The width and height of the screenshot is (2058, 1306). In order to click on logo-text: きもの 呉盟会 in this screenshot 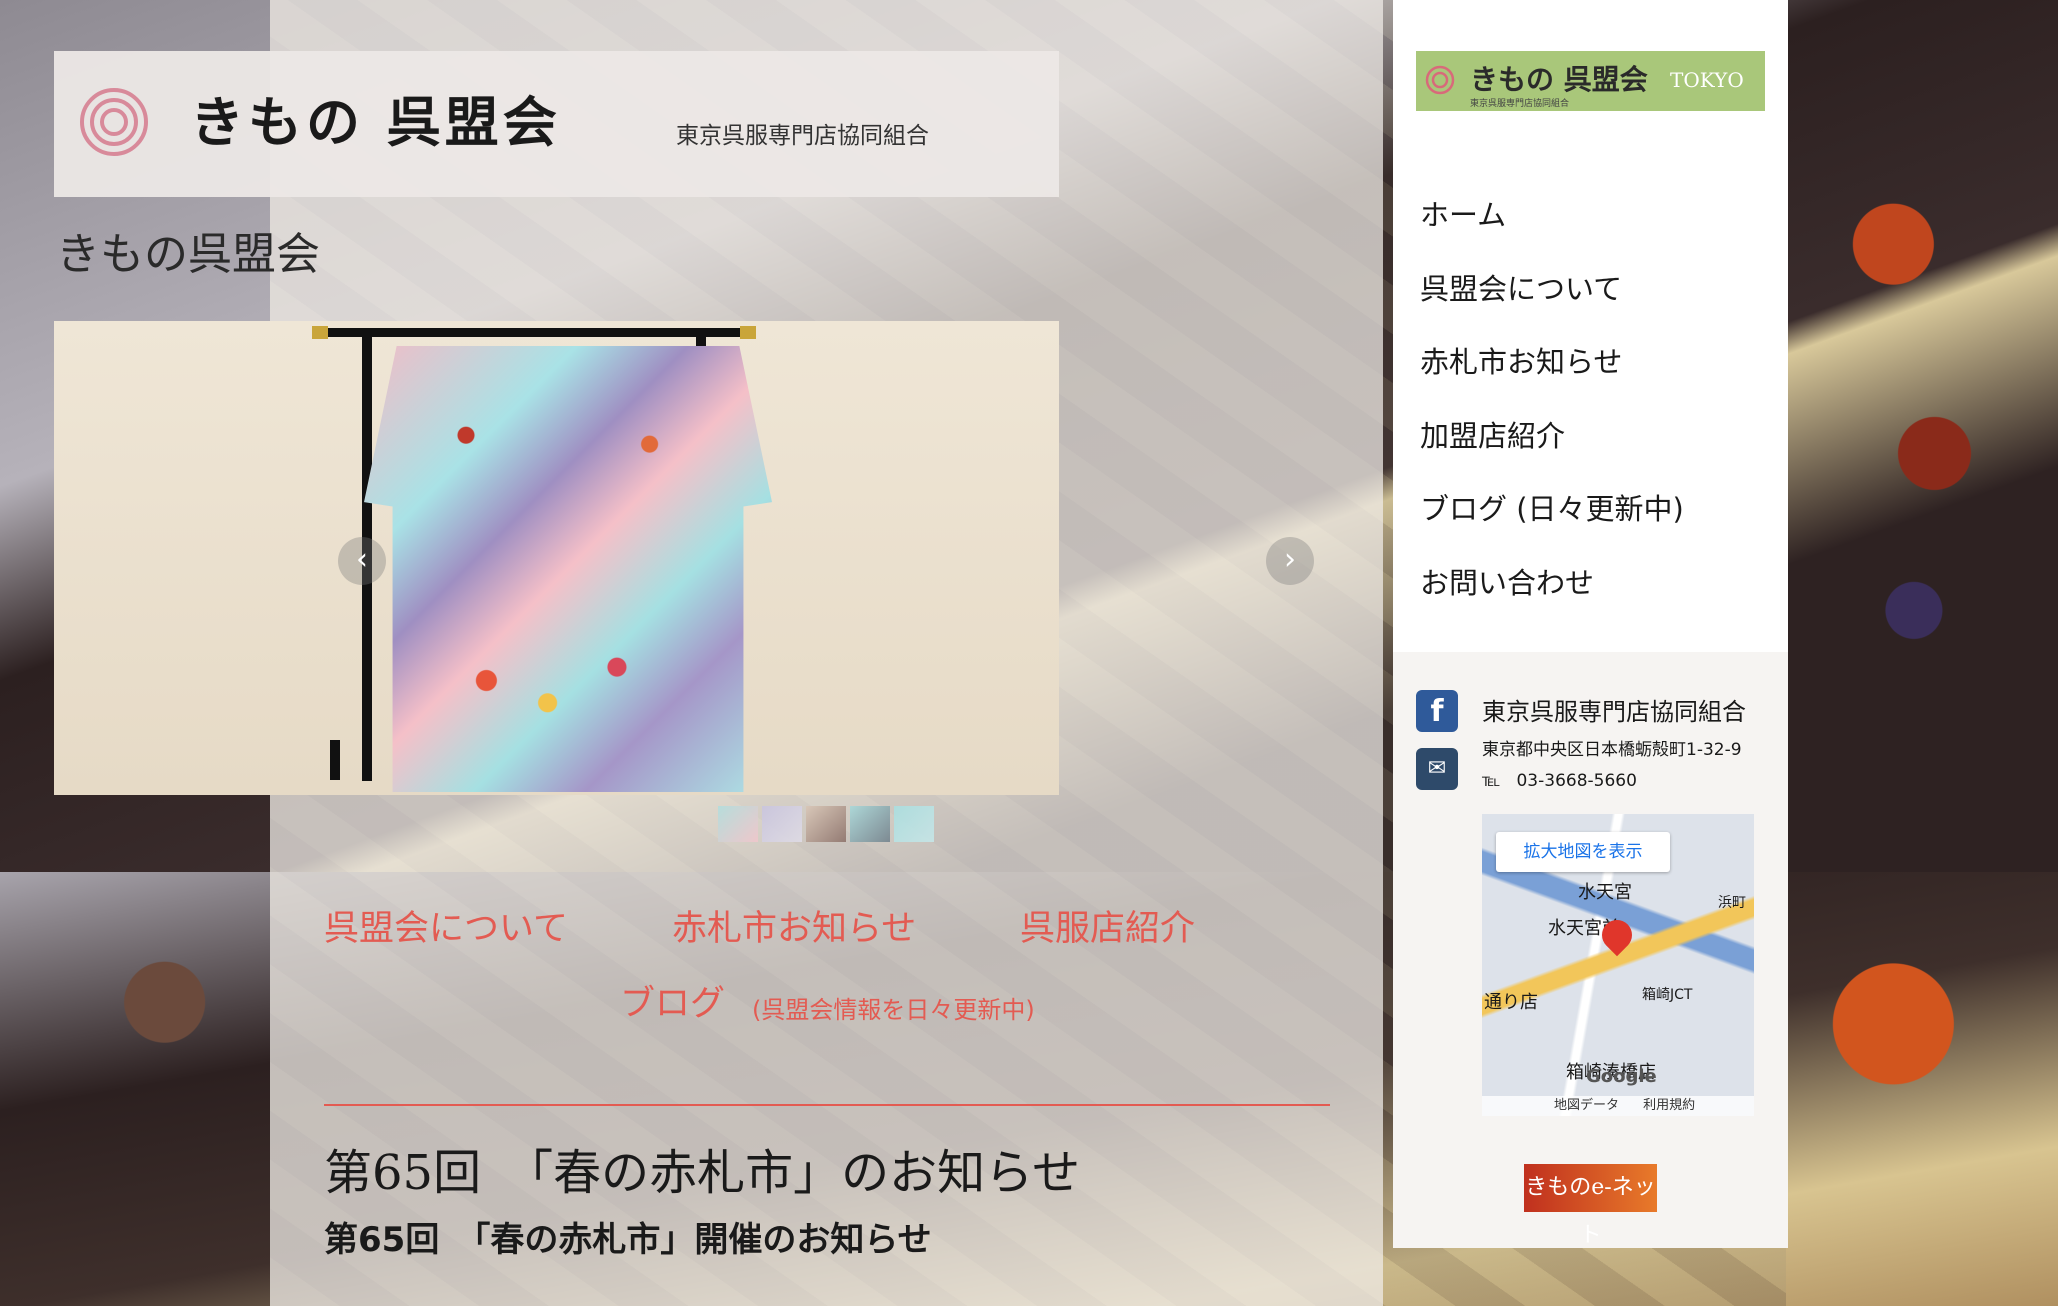, I will do `click(375, 117)`.